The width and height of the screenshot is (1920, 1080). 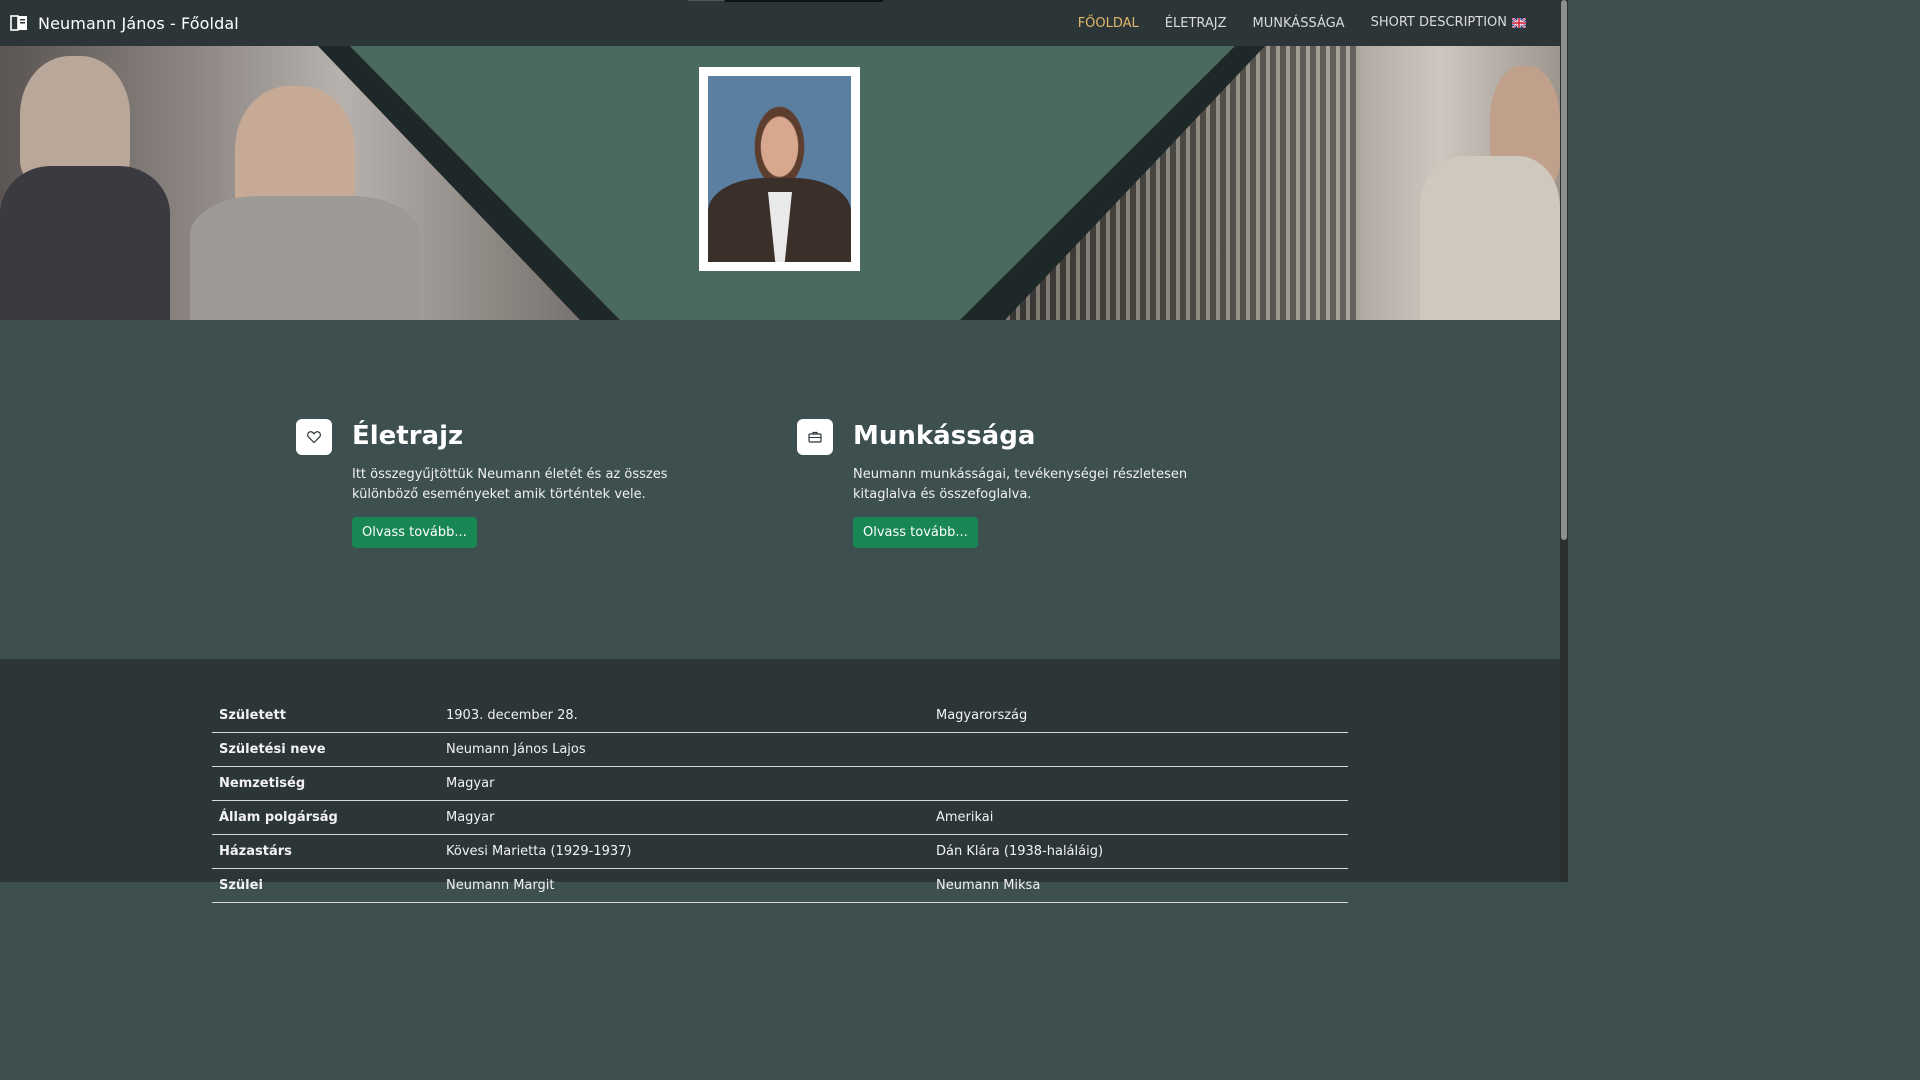 I want to click on feature-title-biography: Életrajz, so click(x=408, y=436).